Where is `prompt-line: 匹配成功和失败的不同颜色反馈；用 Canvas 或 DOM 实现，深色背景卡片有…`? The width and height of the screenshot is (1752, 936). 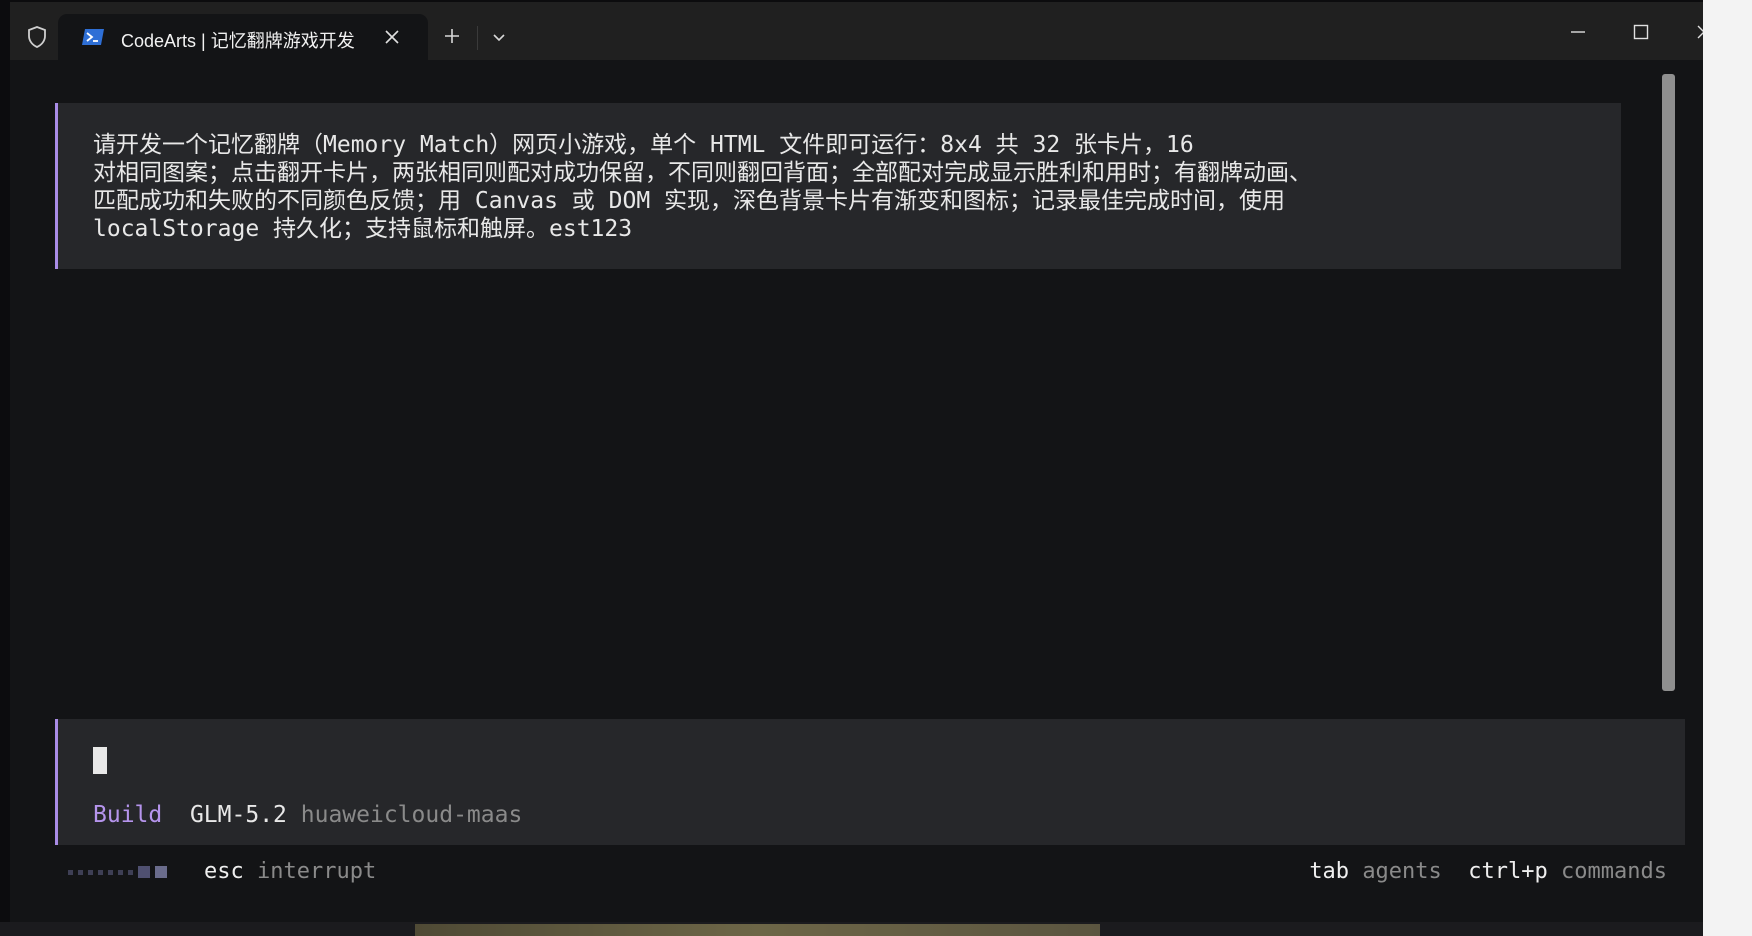 prompt-line: 匹配成功和失败的不同颜色反馈；用 Canvas 或 DOM 实现，深色背景卡片有… is located at coordinates (689, 201).